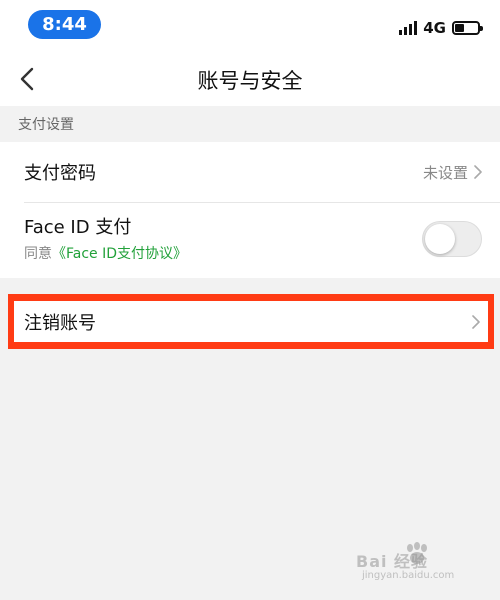 This screenshot has height=600, width=500. What do you see at coordinates (459, 28) in the screenshot?
I see `battery-fill` at bounding box center [459, 28].